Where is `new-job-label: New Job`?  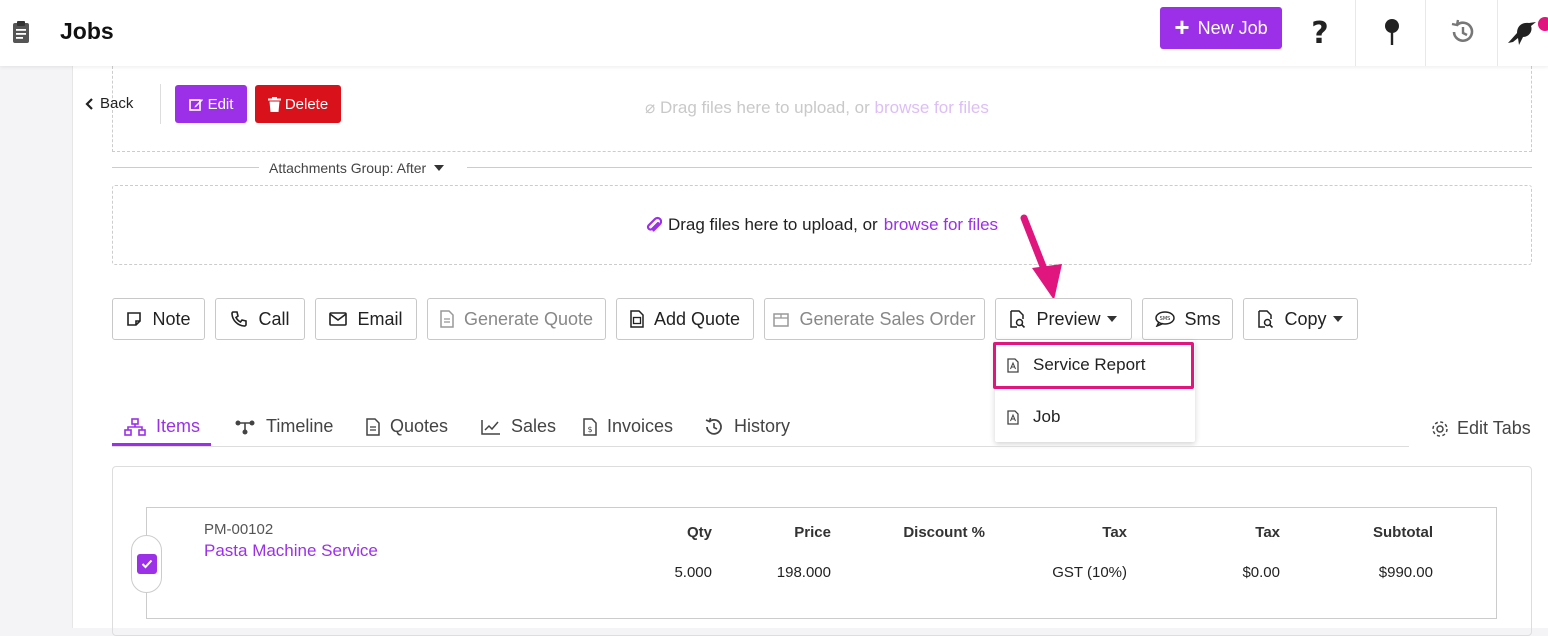
new-job-label: New Job is located at coordinates (1232, 27).